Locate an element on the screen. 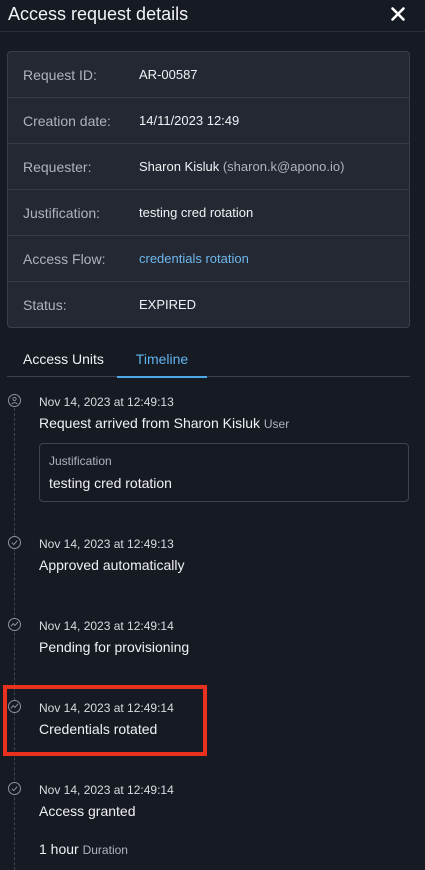 Image resolution: width=425 pixels, height=870 pixels. timeline-line is located at coordinates (14, 639).